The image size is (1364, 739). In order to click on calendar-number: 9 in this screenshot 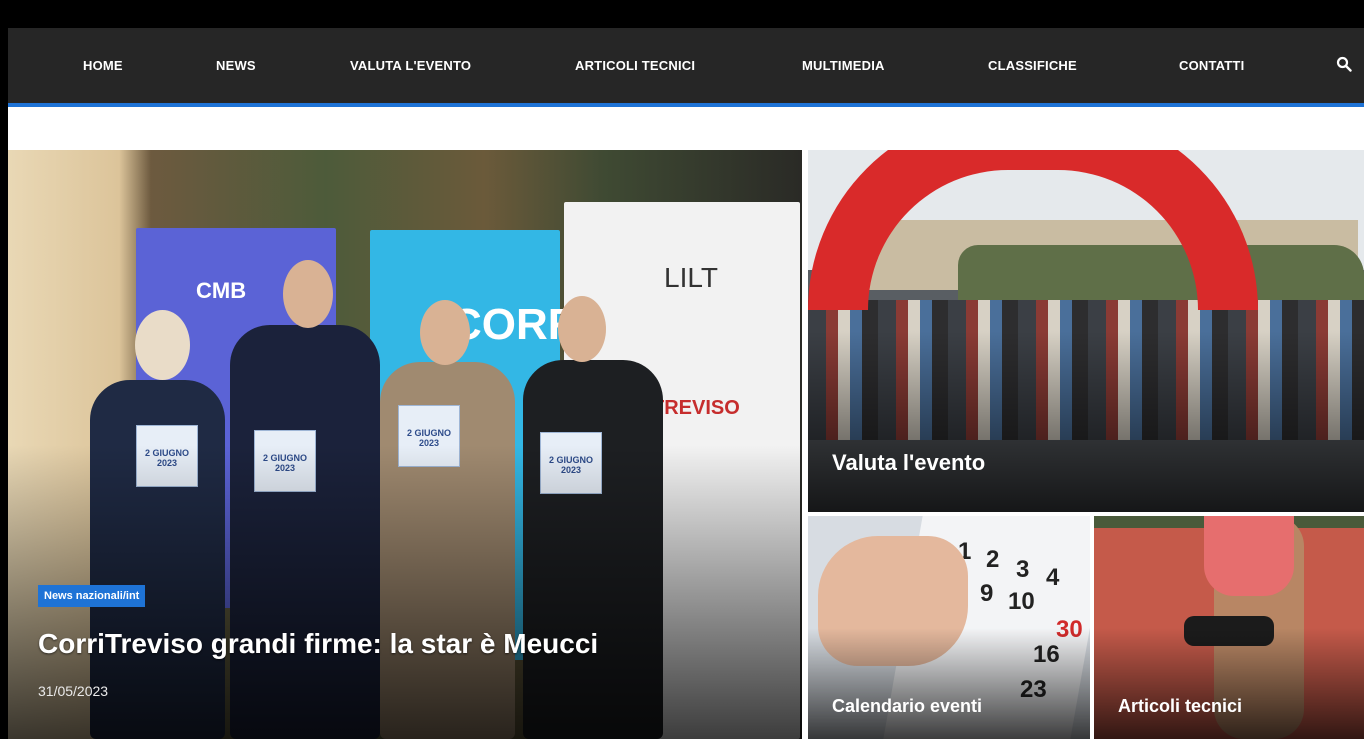, I will do `click(987, 593)`.